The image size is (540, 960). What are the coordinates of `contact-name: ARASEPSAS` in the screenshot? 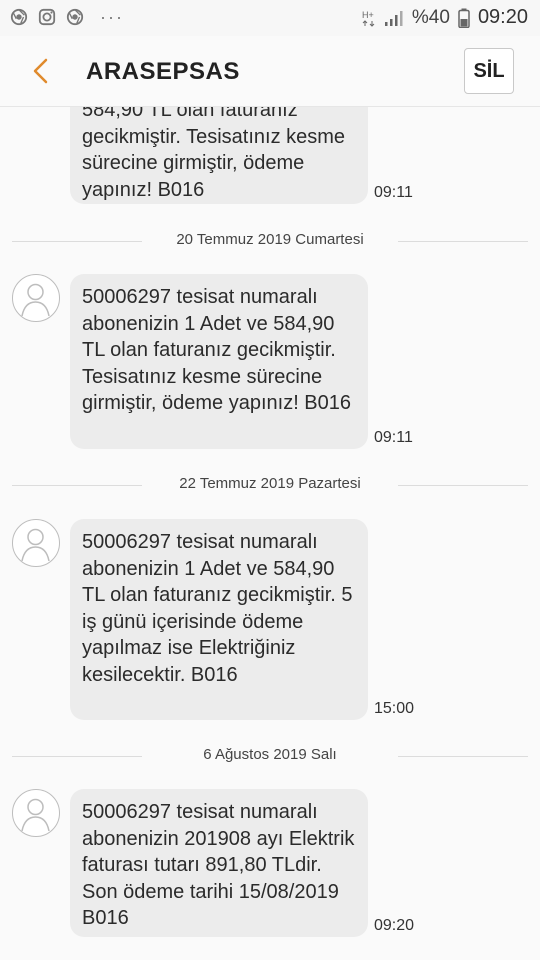 It's located at (163, 71).